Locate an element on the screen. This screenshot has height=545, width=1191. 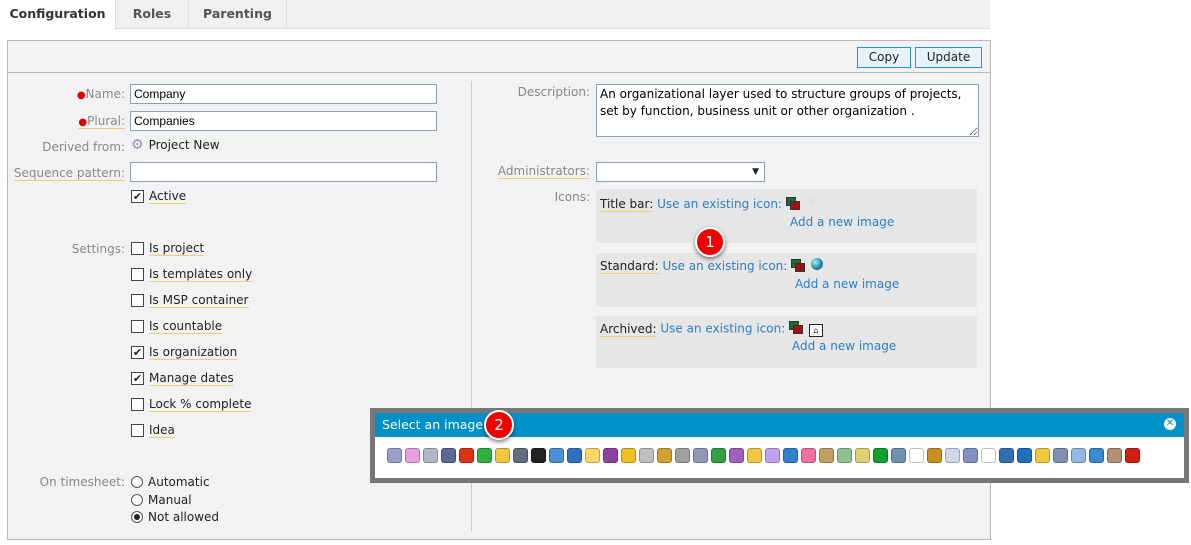
setting-label: Is templates only is located at coordinates (201, 274).